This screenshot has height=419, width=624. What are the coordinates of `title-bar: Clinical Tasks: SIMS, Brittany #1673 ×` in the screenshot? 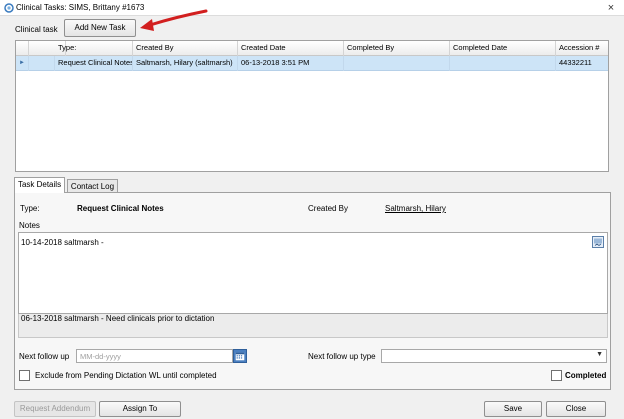 It's located at (312, 8).